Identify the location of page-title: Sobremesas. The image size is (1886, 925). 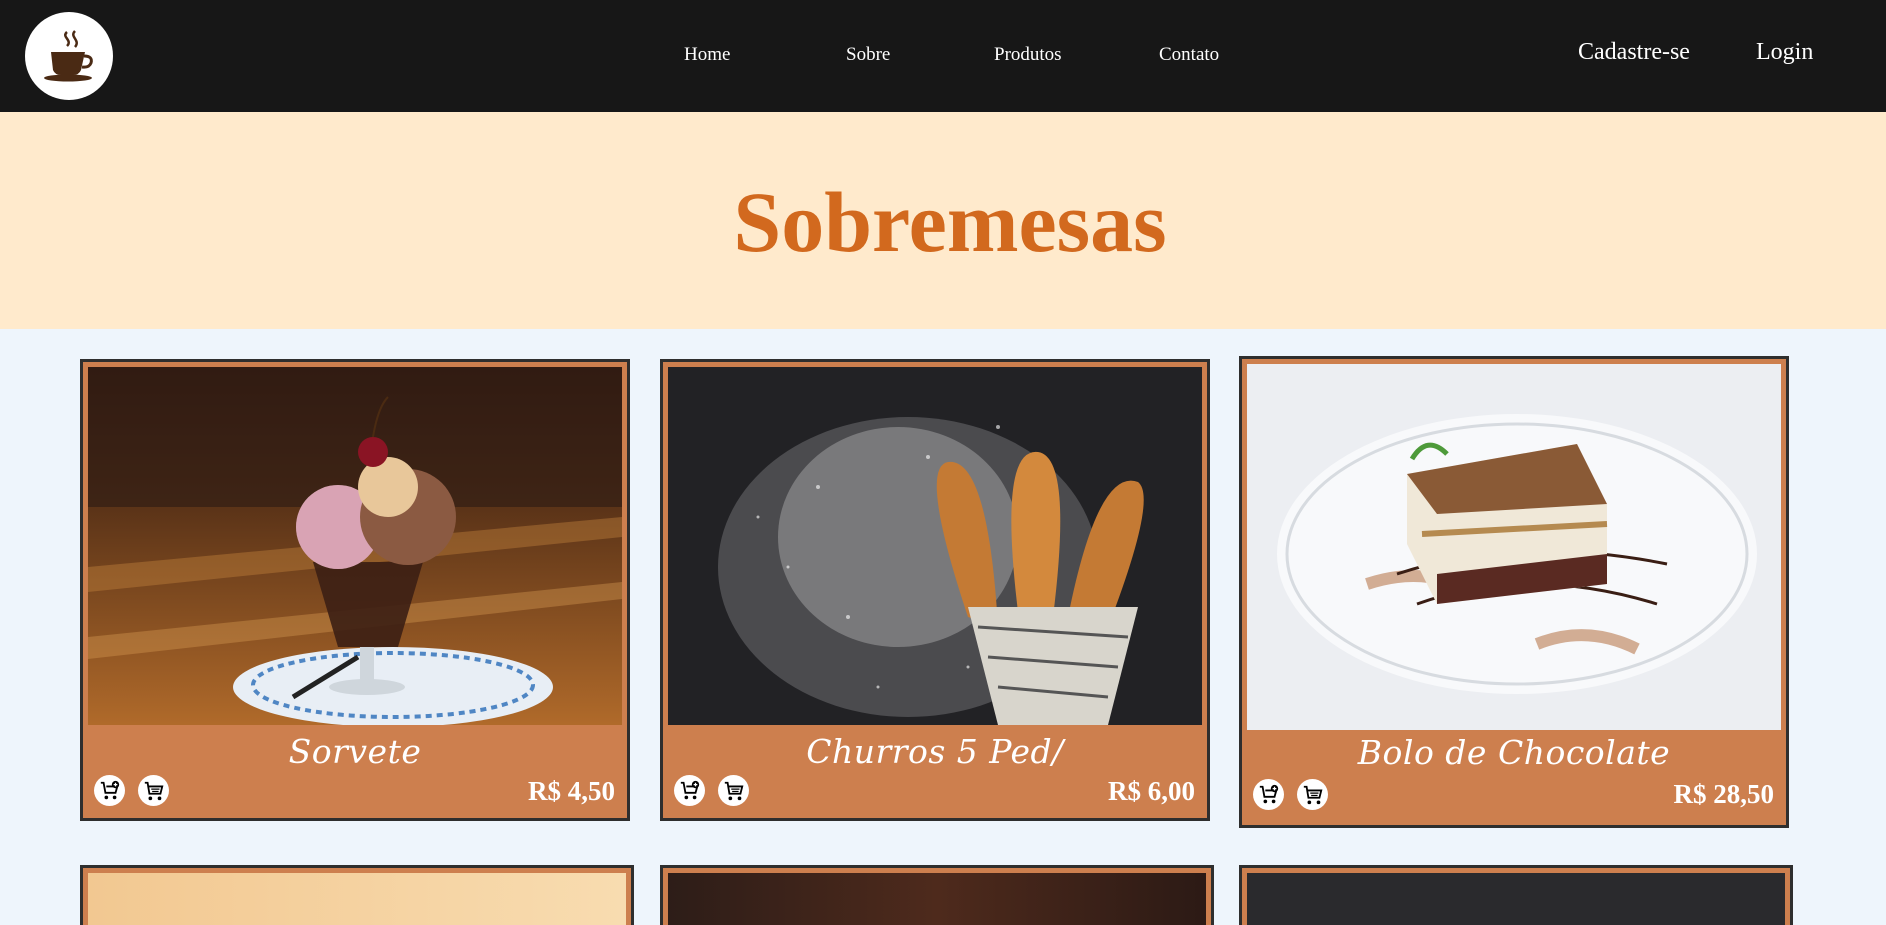
(950, 222).